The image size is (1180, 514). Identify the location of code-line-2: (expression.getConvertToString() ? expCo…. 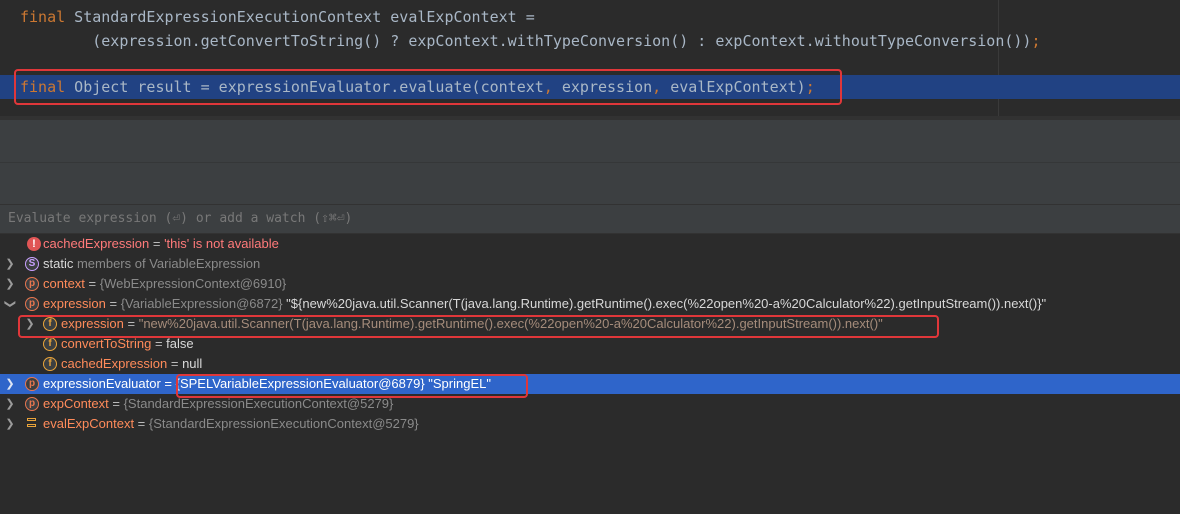
(590, 41).